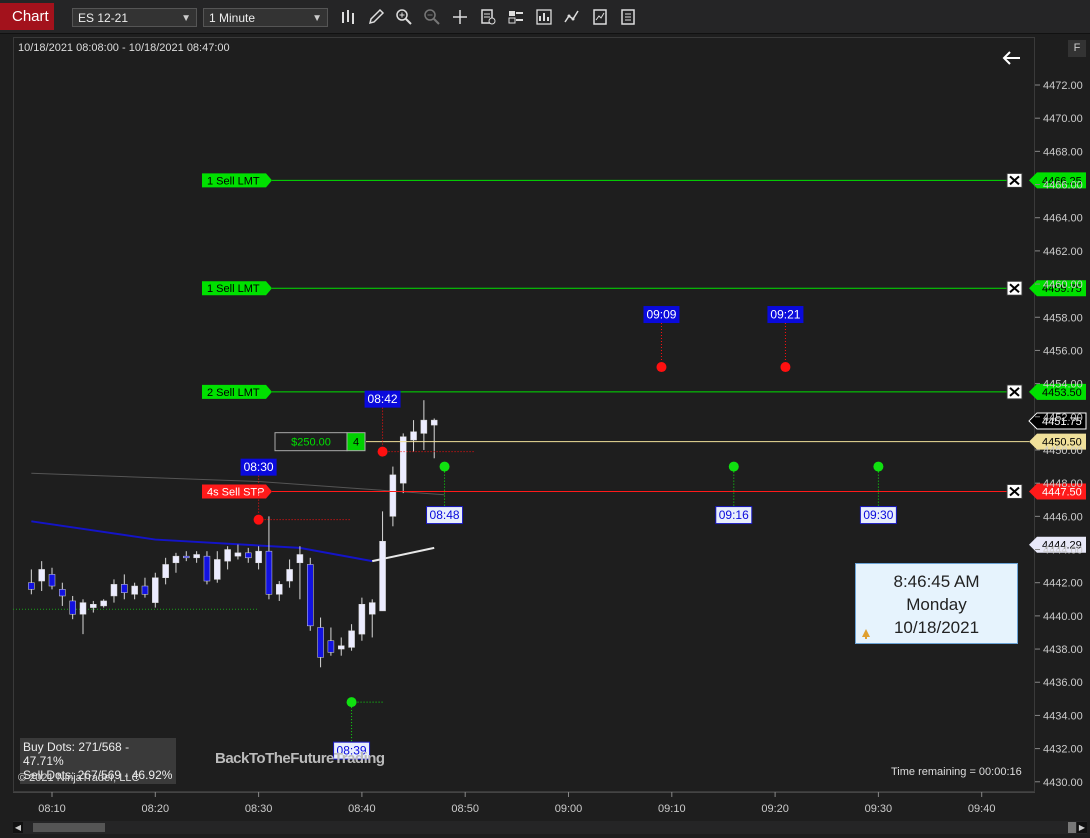 This screenshot has height=838, width=1090. I want to click on price-tick-label: 4464.00, so click(1063, 219).